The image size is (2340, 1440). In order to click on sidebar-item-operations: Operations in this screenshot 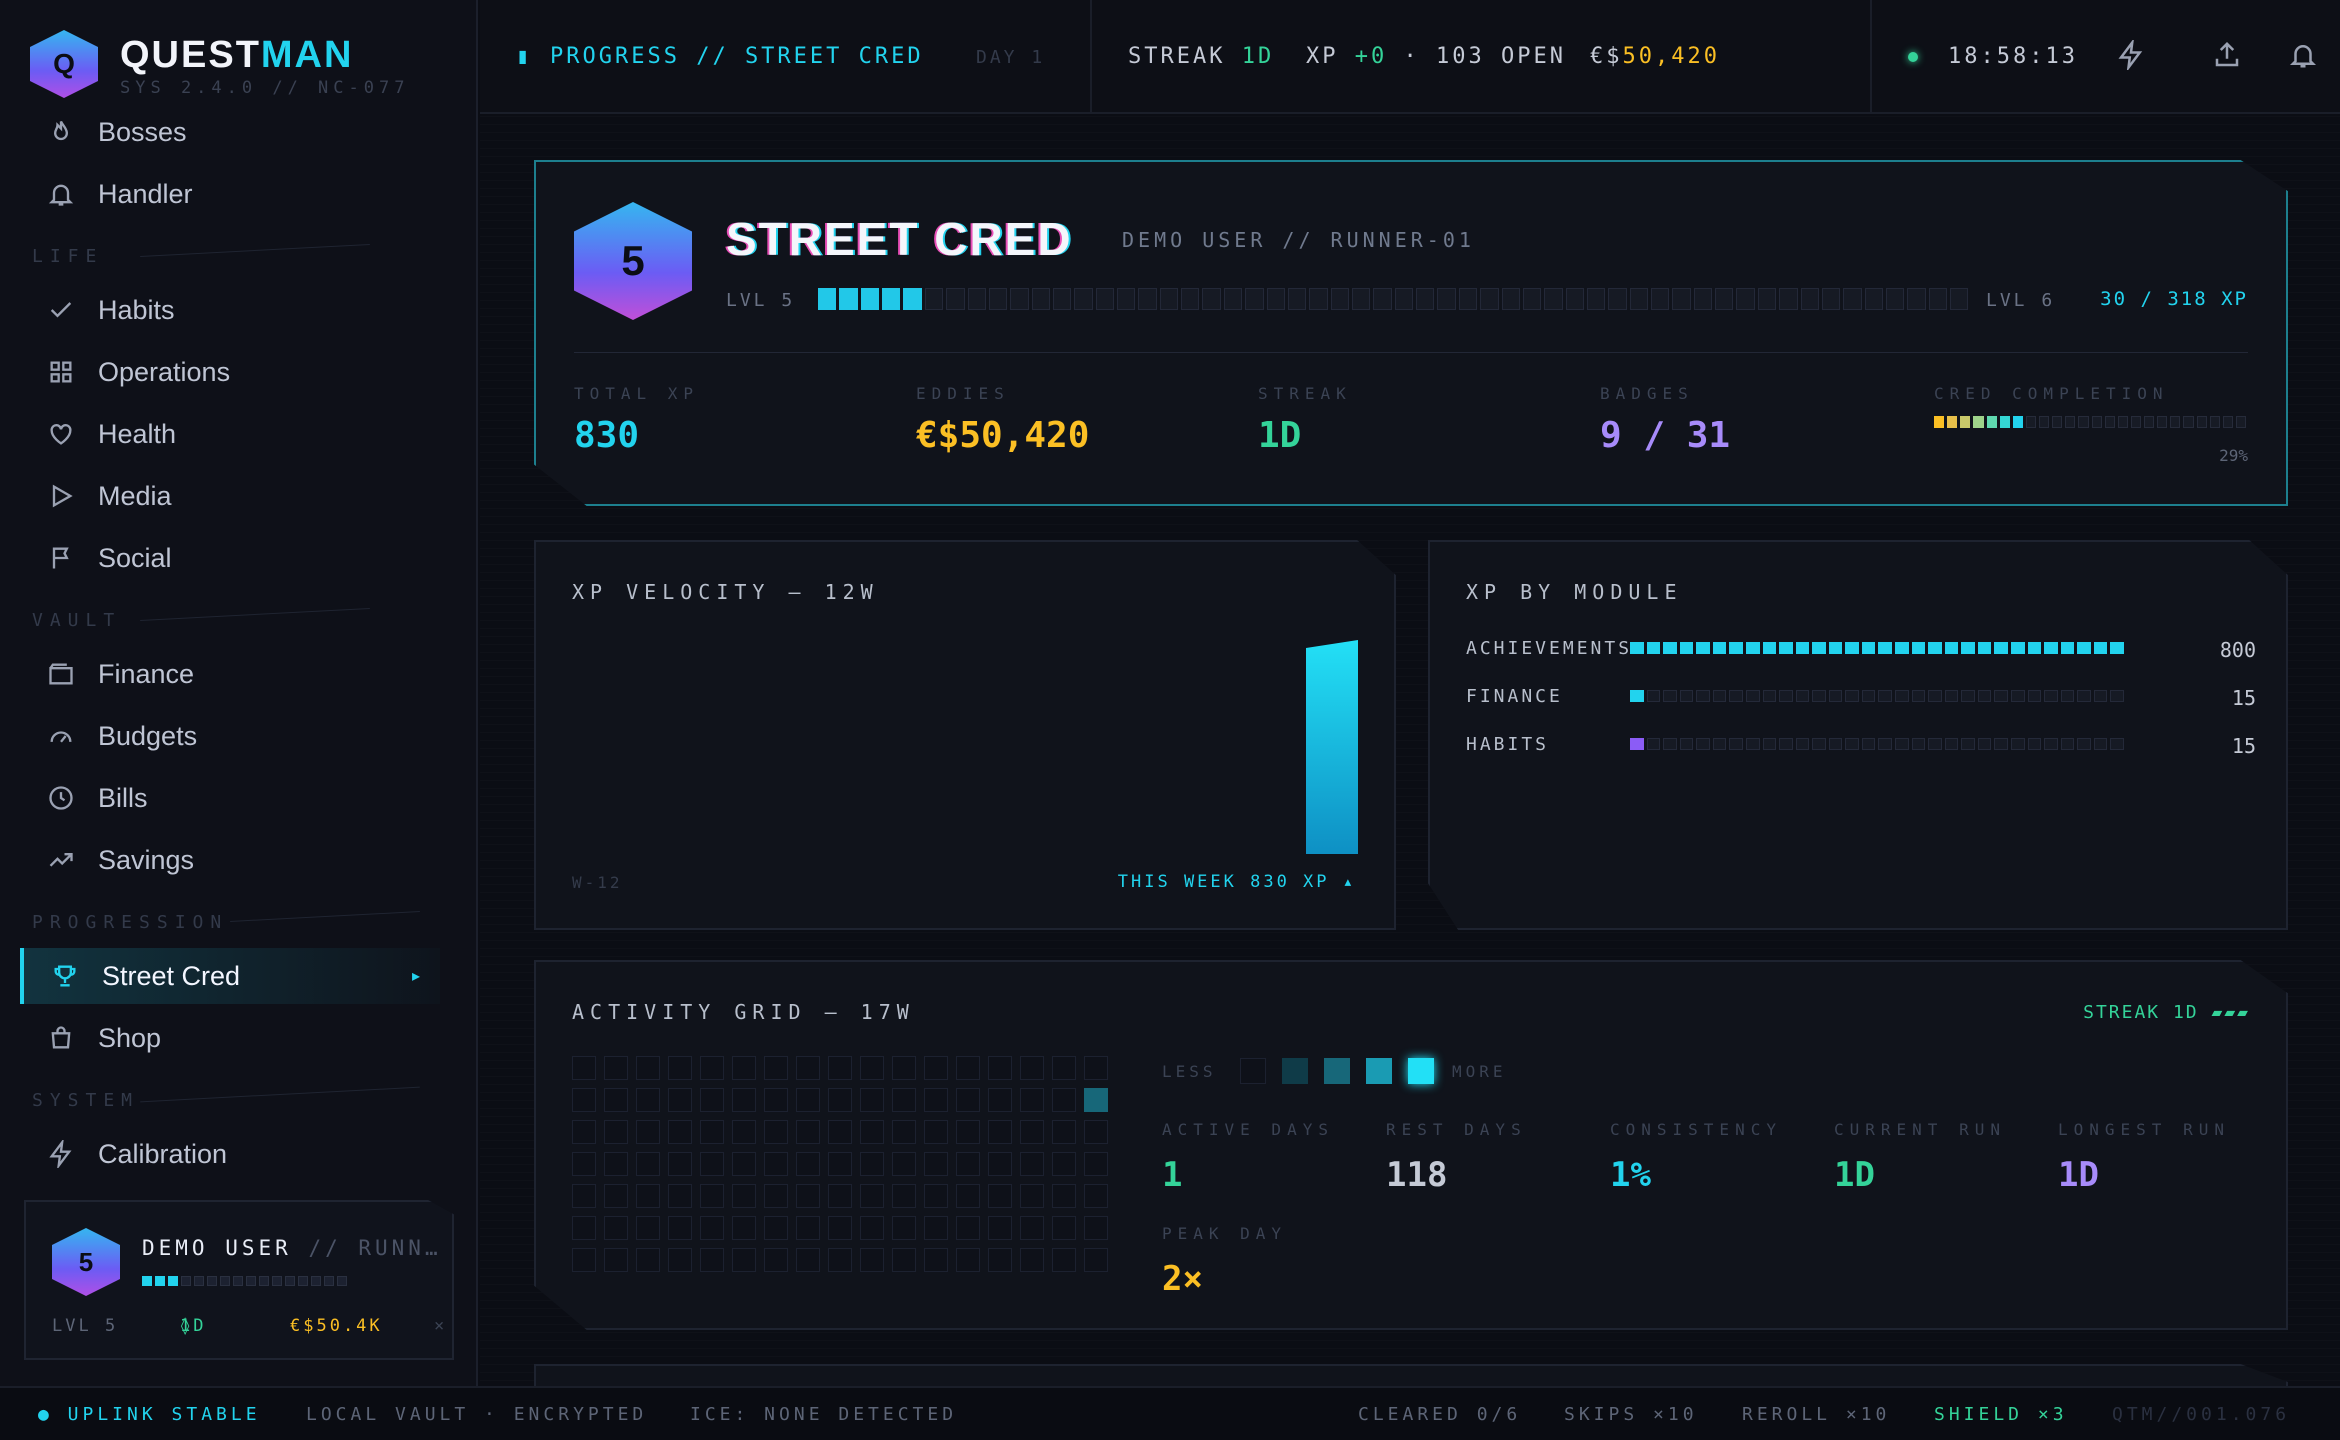, I will do `click(230, 372)`.